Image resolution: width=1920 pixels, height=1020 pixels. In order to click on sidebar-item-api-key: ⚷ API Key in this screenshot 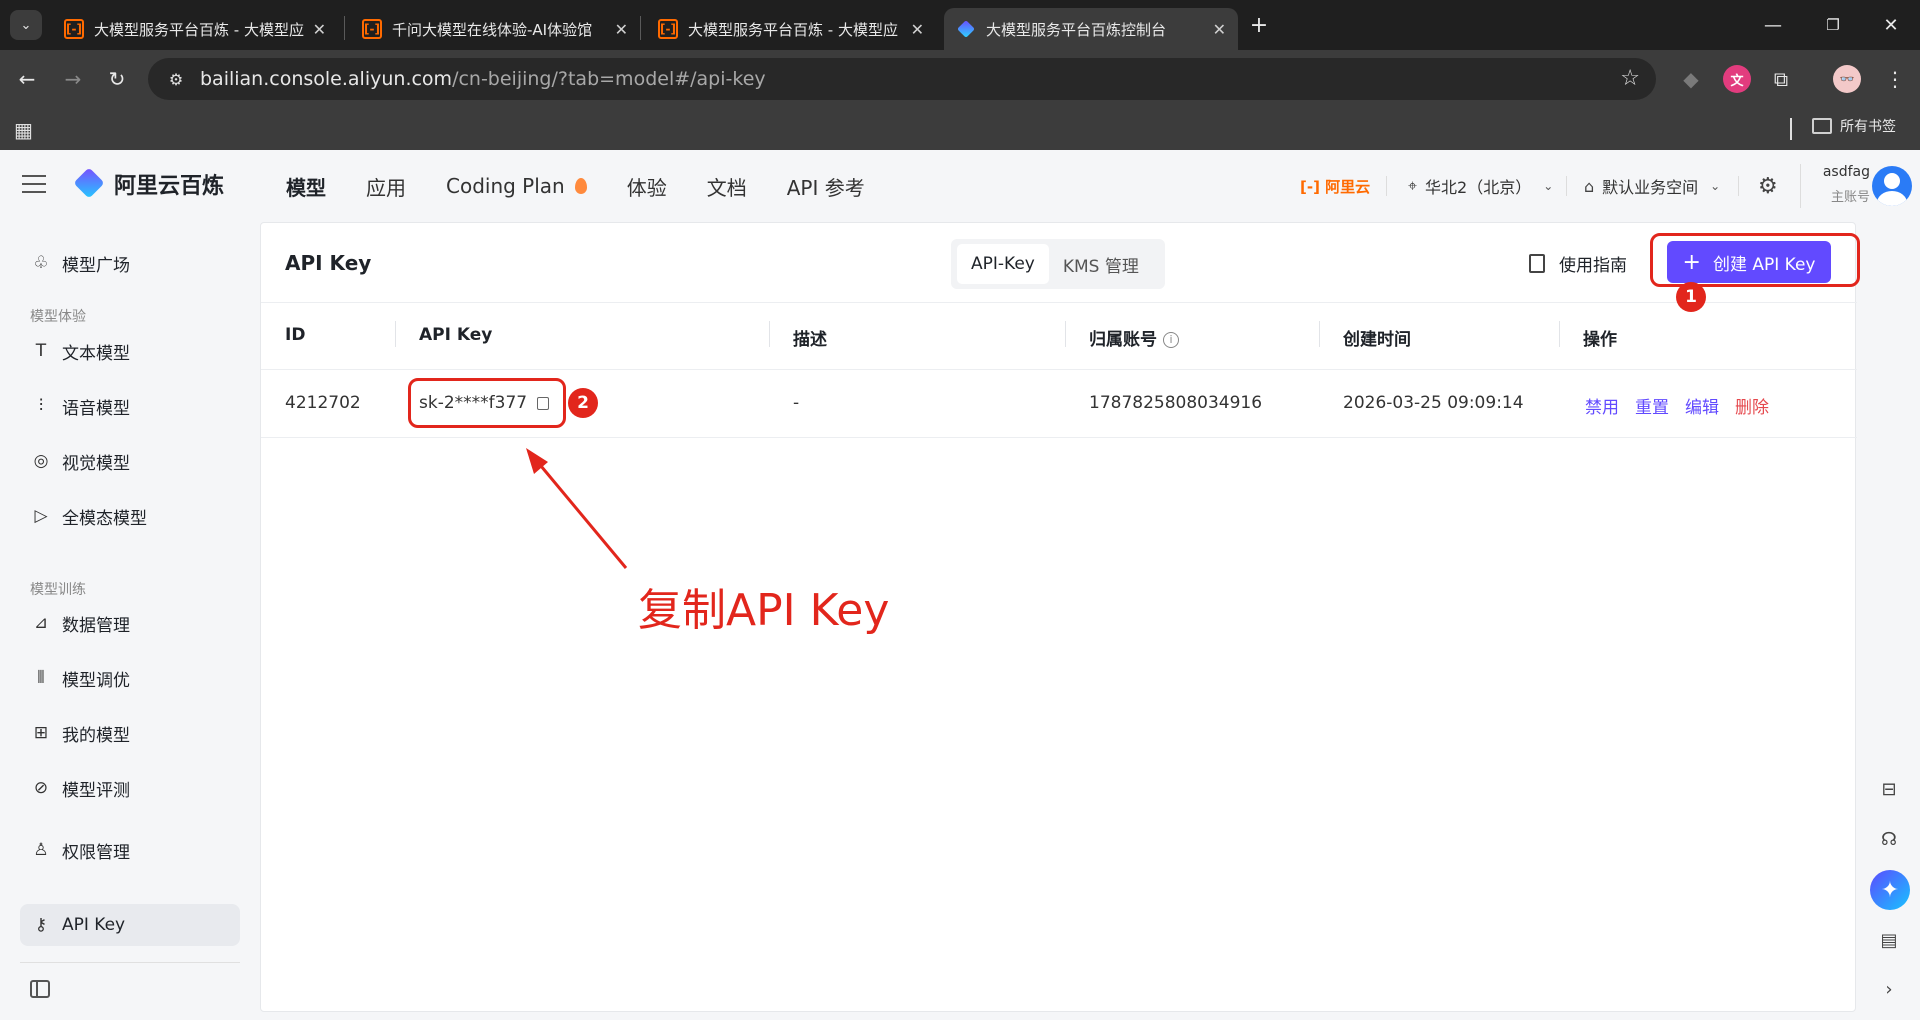, I will do `click(130, 925)`.